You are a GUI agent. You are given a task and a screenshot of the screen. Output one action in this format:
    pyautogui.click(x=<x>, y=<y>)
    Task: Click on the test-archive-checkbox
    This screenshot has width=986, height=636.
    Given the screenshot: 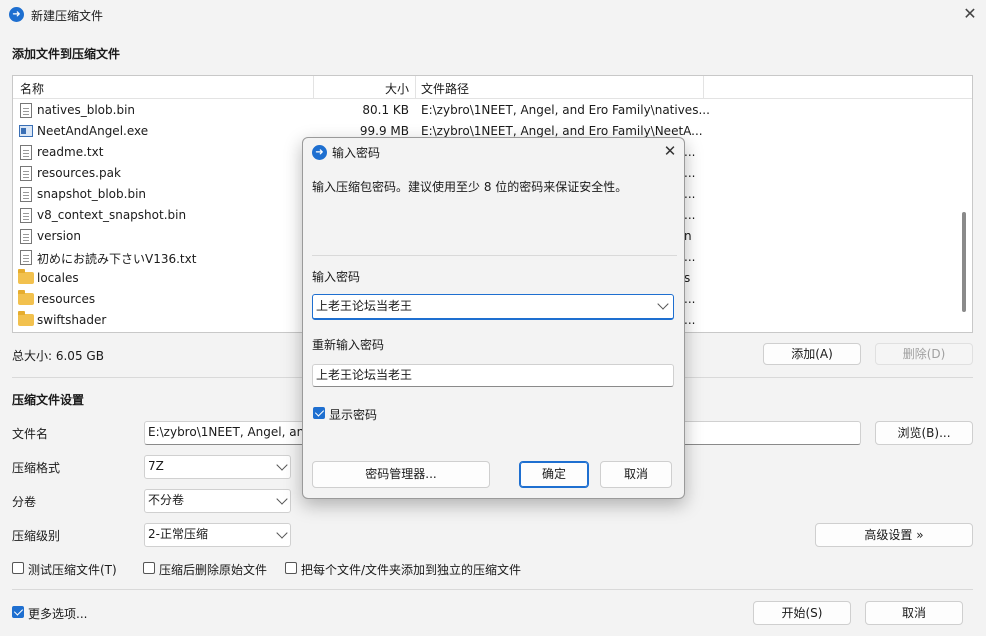 What is the action you would take?
    pyautogui.click(x=18, y=568)
    